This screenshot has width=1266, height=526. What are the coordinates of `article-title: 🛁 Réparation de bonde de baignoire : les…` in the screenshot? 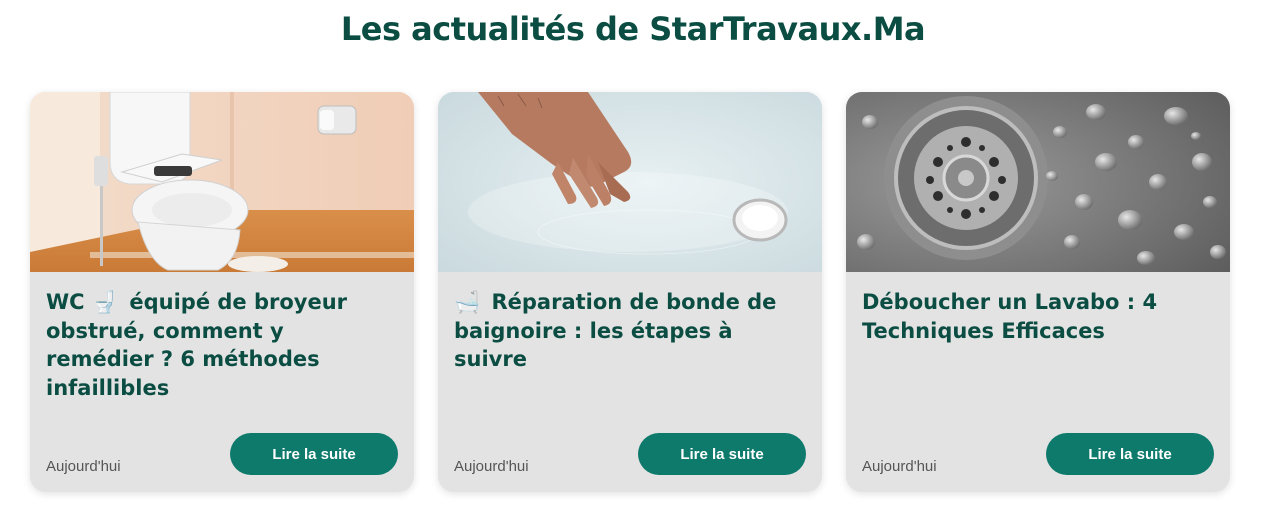 It's located at (630, 331).